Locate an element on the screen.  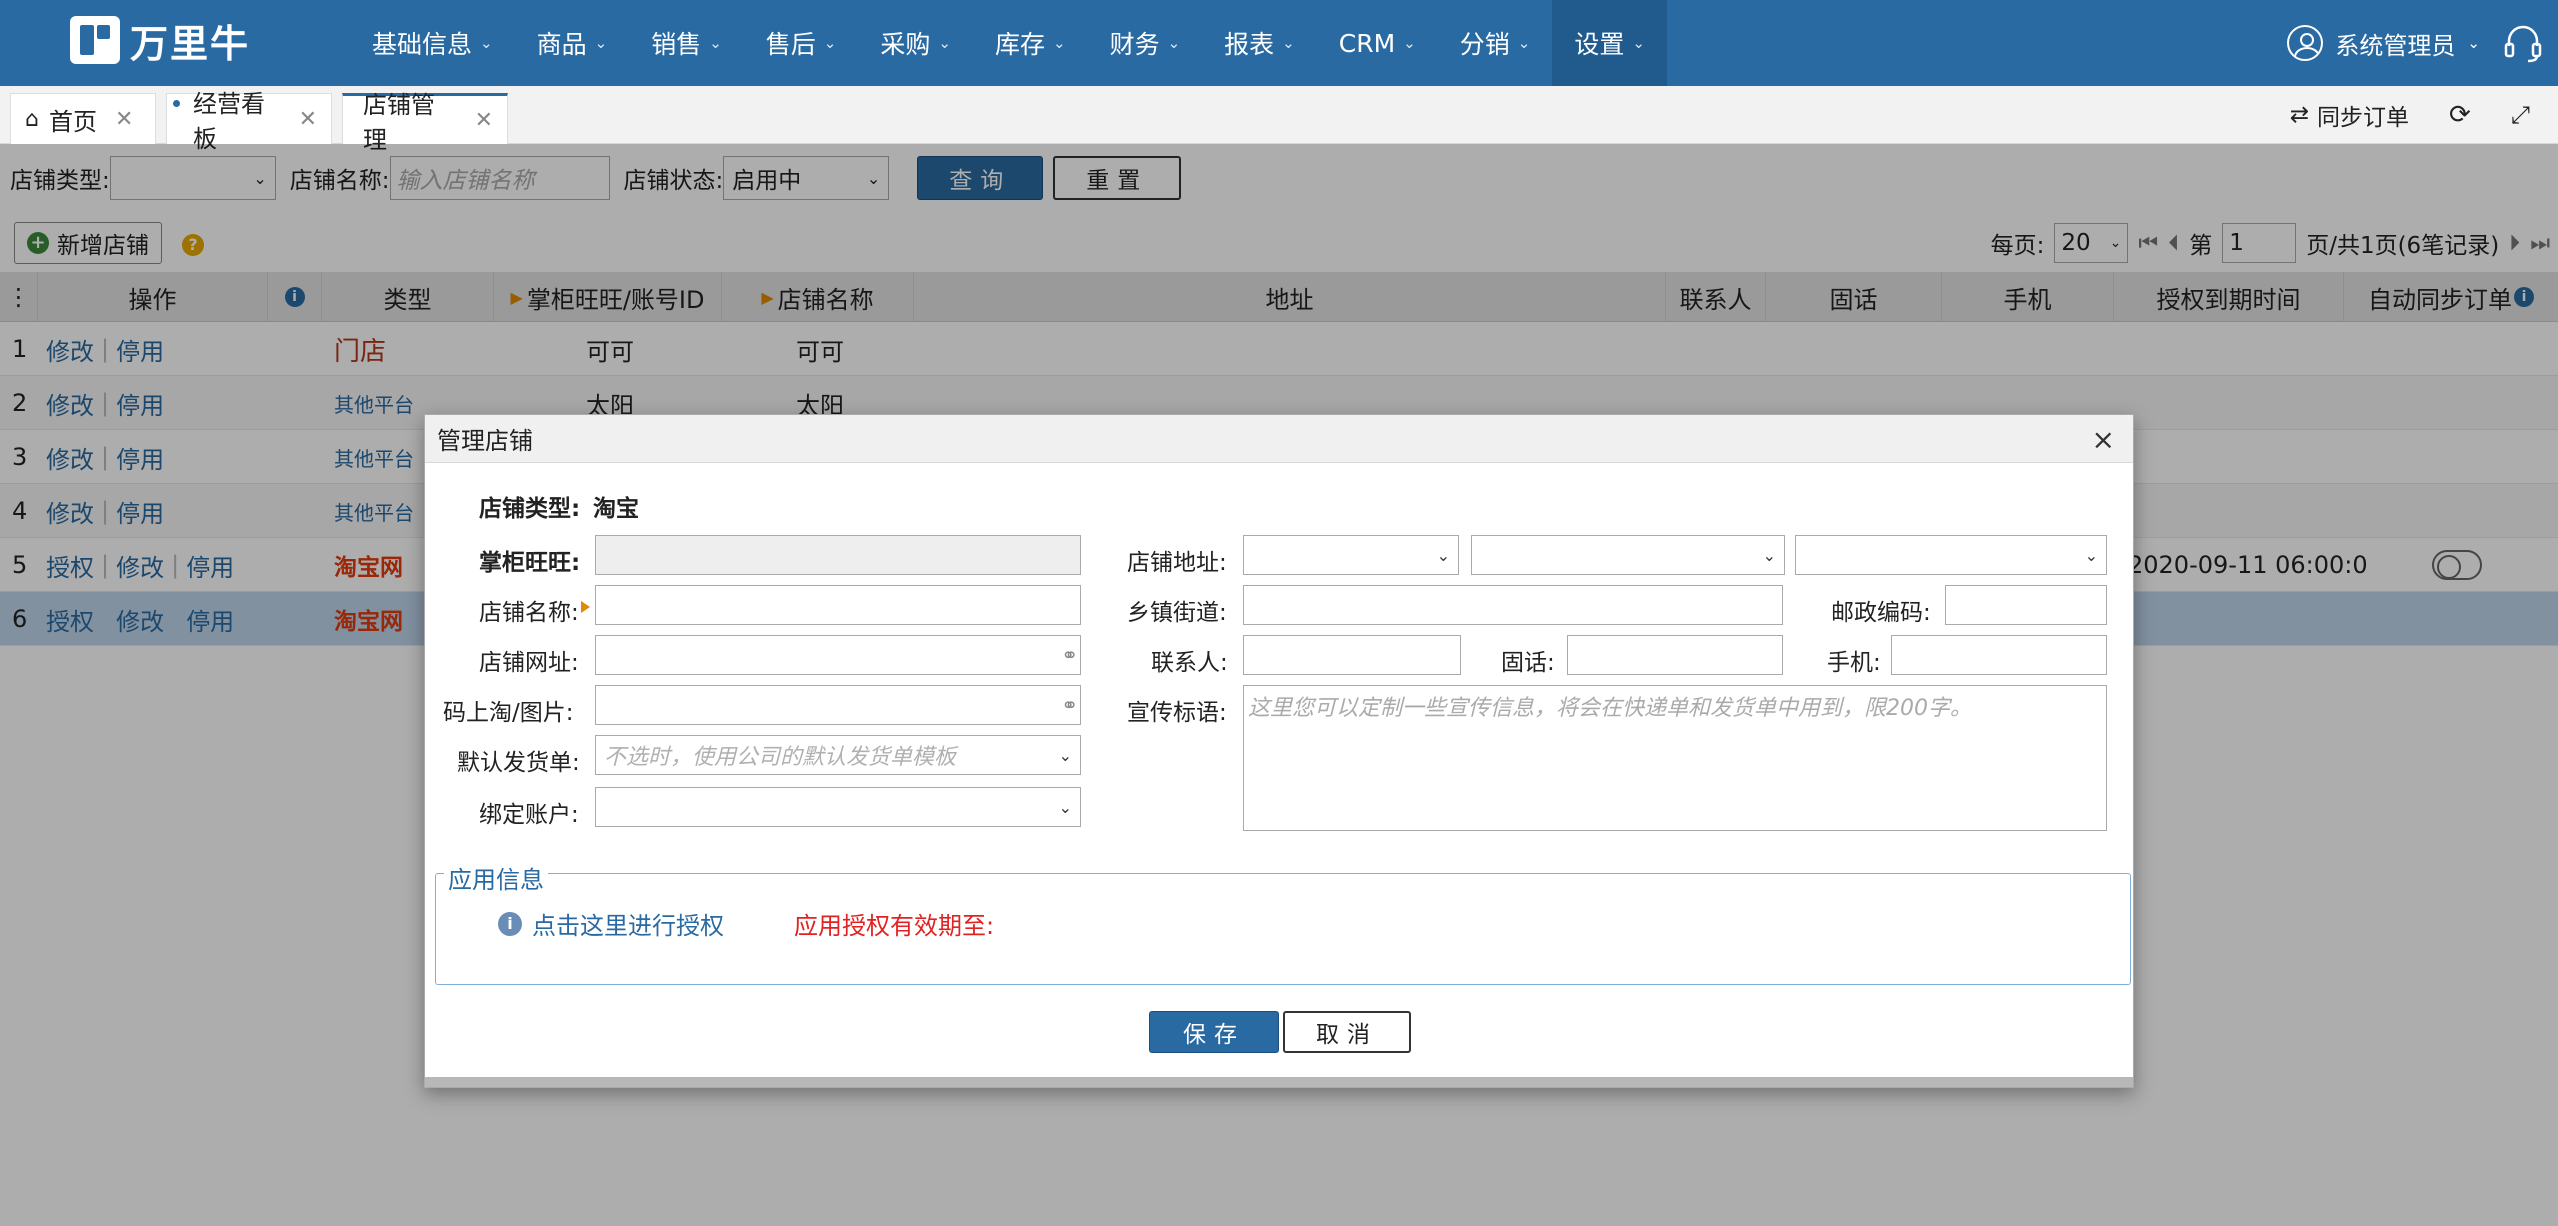
menu-label: 商品 is located at coordinates (561, 44).